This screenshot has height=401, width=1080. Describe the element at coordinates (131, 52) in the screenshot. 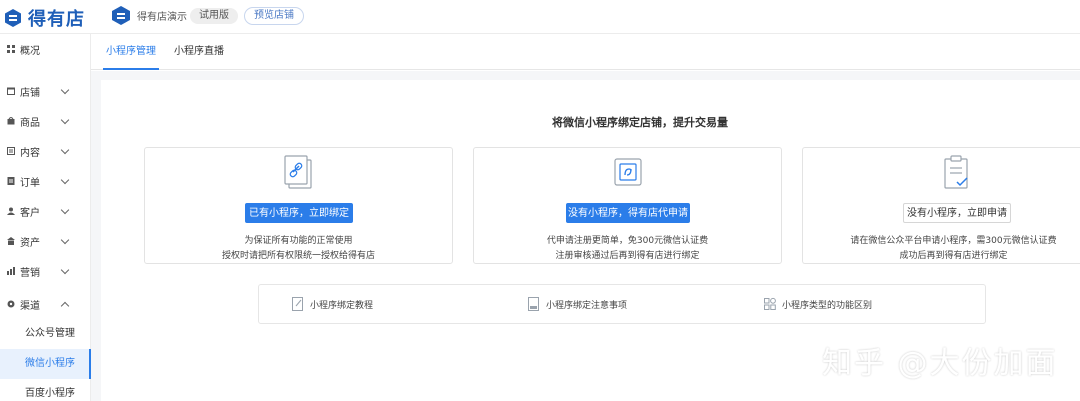

I see `tab-miniprogram-management: 小程序管理` at that location.